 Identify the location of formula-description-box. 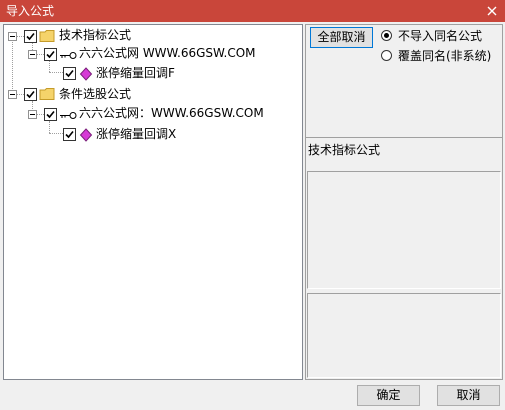
(404, 230).